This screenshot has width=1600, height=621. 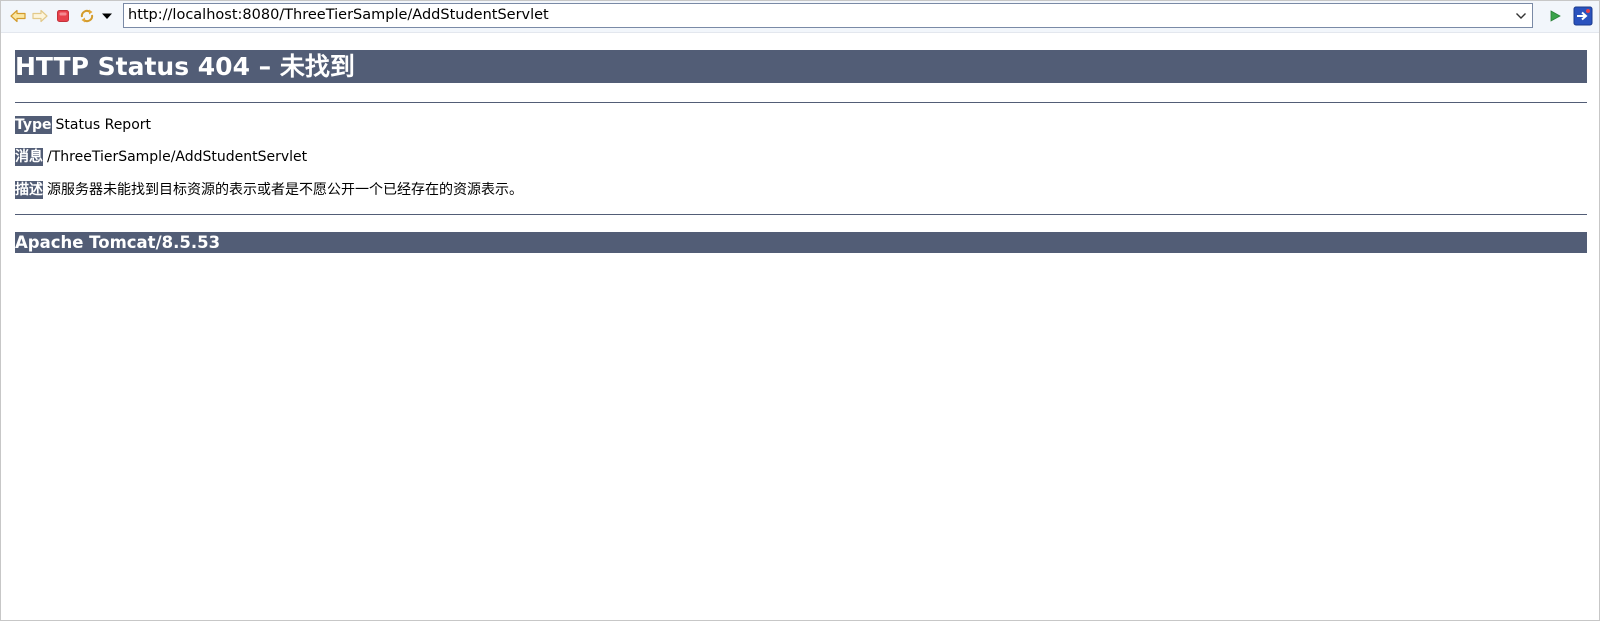 What do you see at coordinates (29, 157) in the screenshot?
I see `message-label: 消息` at bounding box center [29, 157].